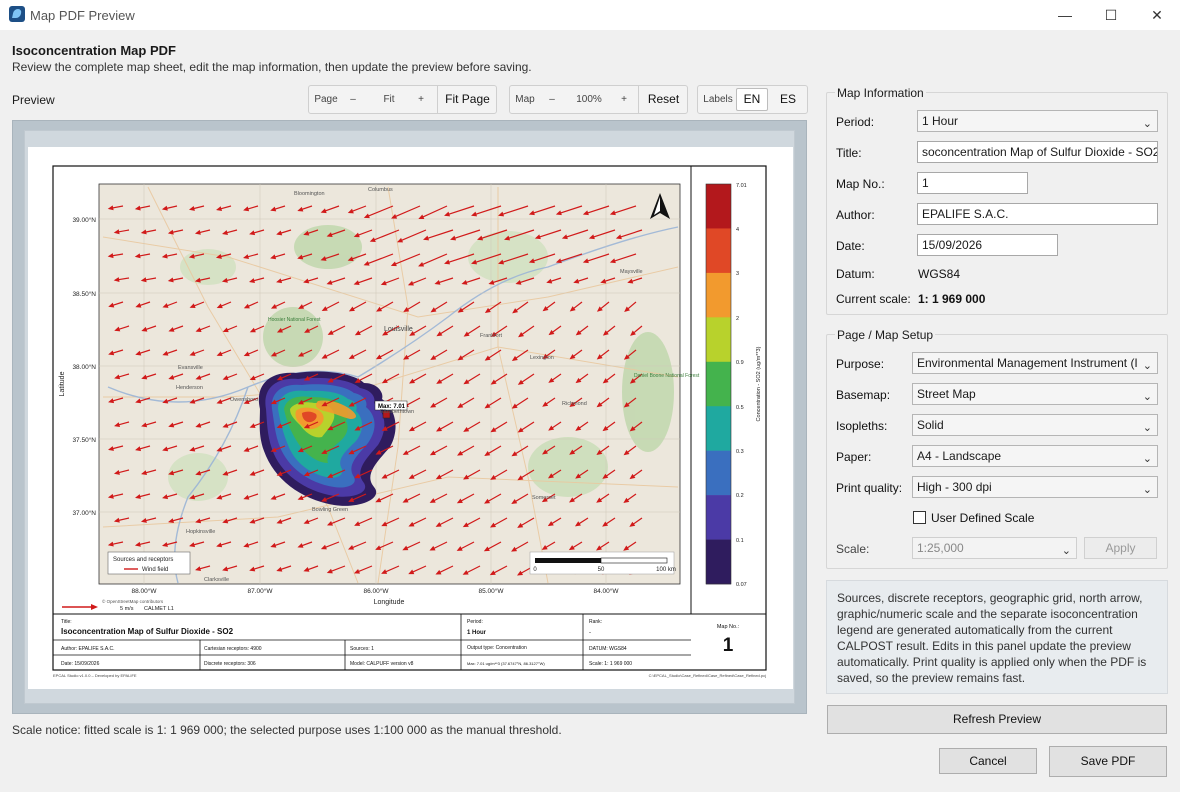 The width and height of the screenshot is (1180, 792). Describe the element at coordinates (552, 99) in the screenshot. I see `map-zoom-out-button: –` at that location.